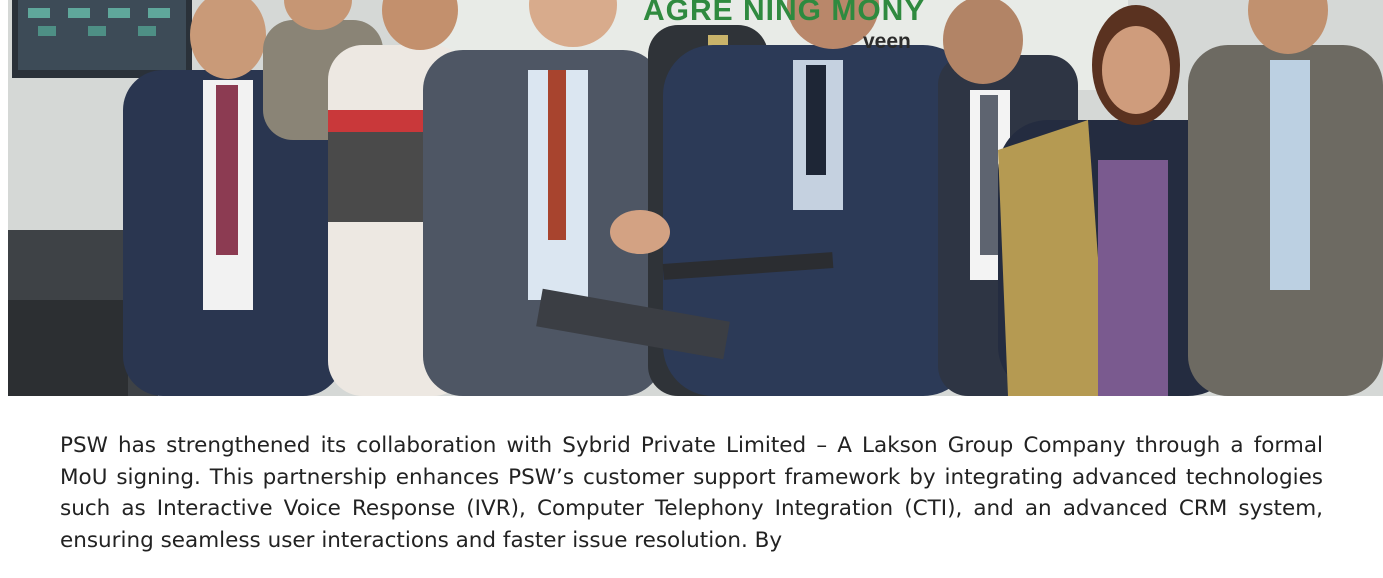 The image size is (1383, 578). Describe the element at coordinates (887, 41) in the screenshot. I see `ceremony-banner-subtext: veen` at that location.